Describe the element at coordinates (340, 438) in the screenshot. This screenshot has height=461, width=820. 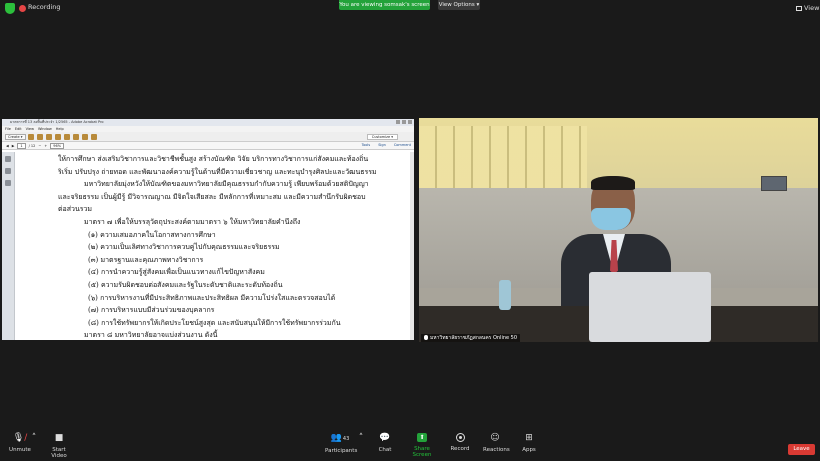
I see `participants-icon: 👥43` at that location.